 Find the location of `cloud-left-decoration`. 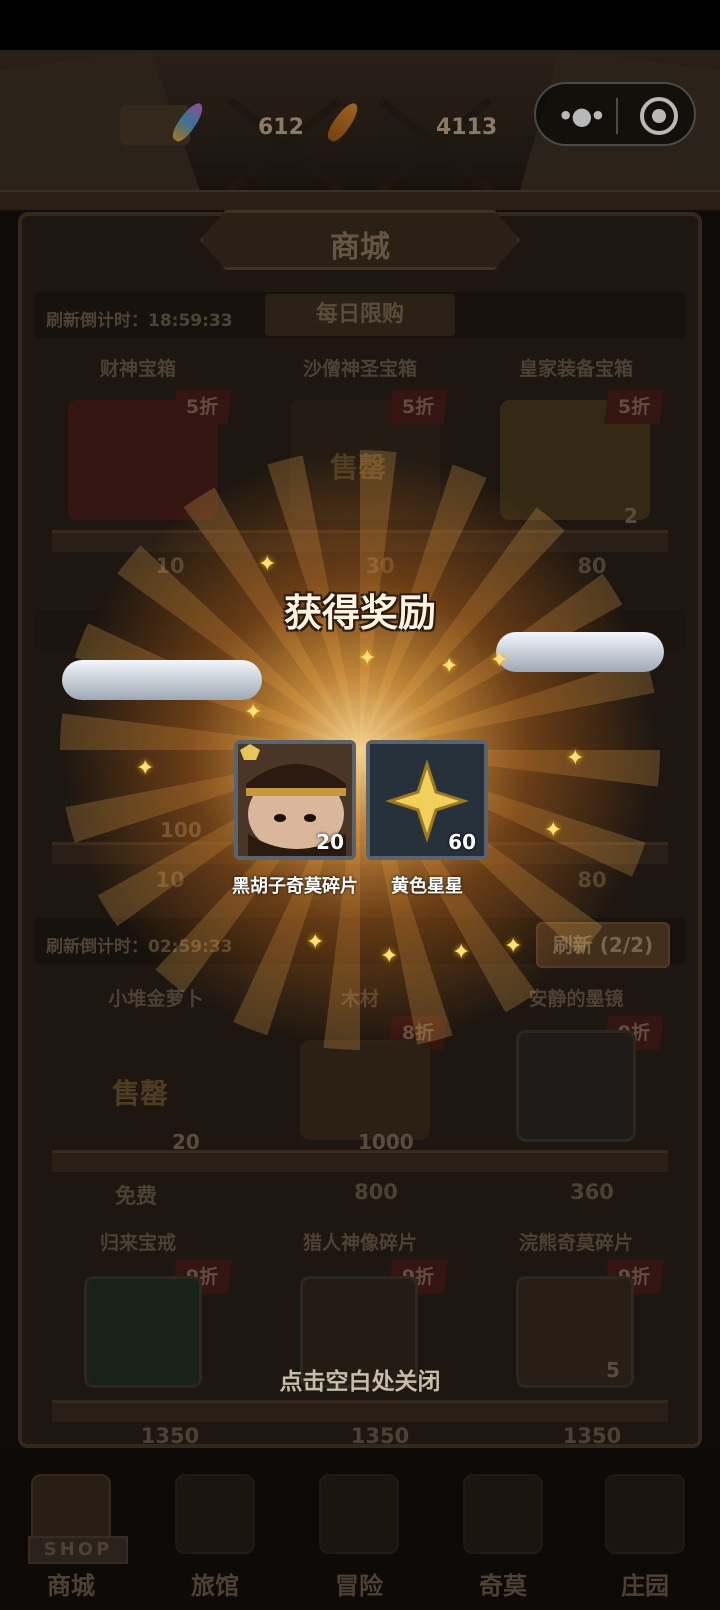

cloud-left-decoration is located at coordinates (162, 680).